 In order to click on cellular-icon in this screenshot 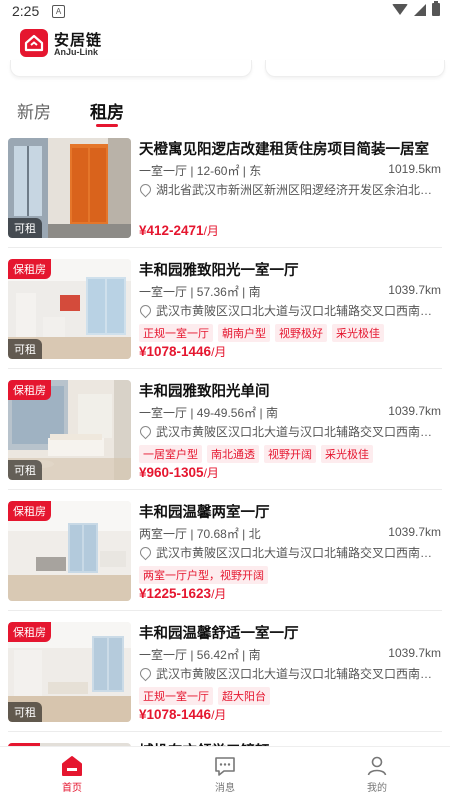, I will do `click(420, 9)`.